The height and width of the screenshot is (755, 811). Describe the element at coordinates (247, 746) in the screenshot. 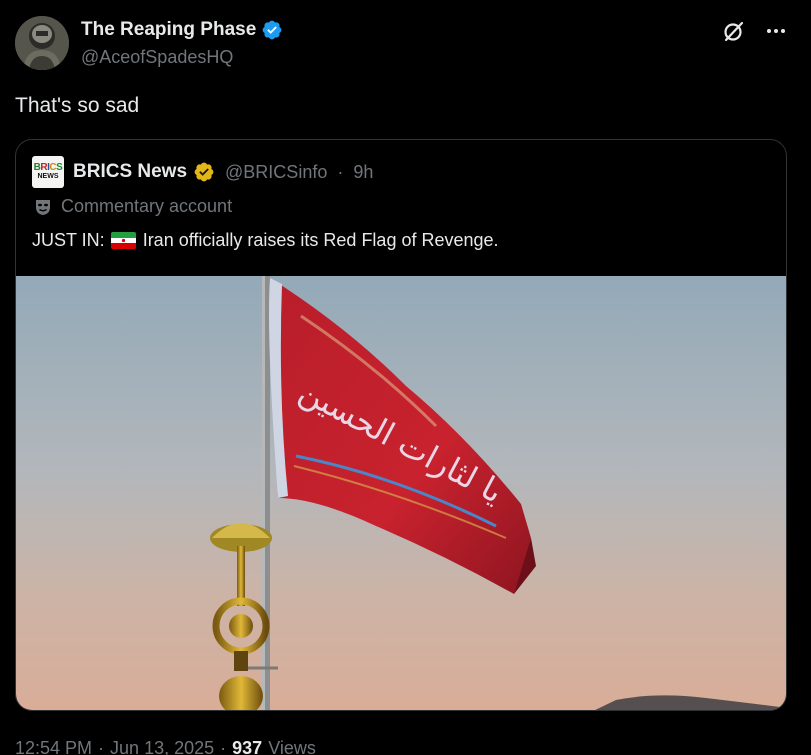

I see `views-count: 937` at that location.